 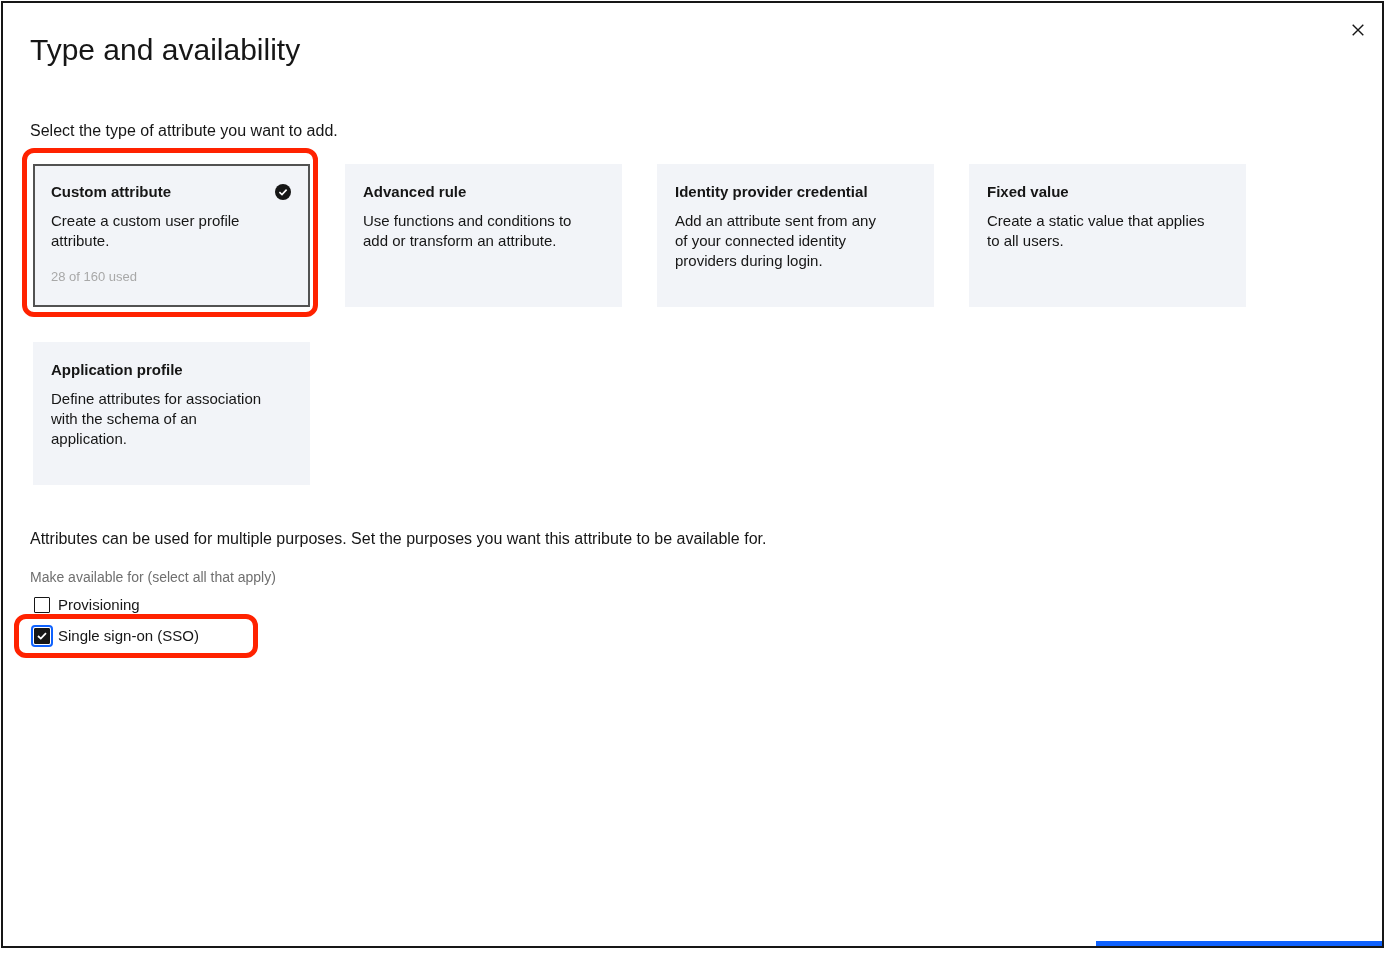 I want to click on tile-title: Fixed value, so click(x=1028, y=192).